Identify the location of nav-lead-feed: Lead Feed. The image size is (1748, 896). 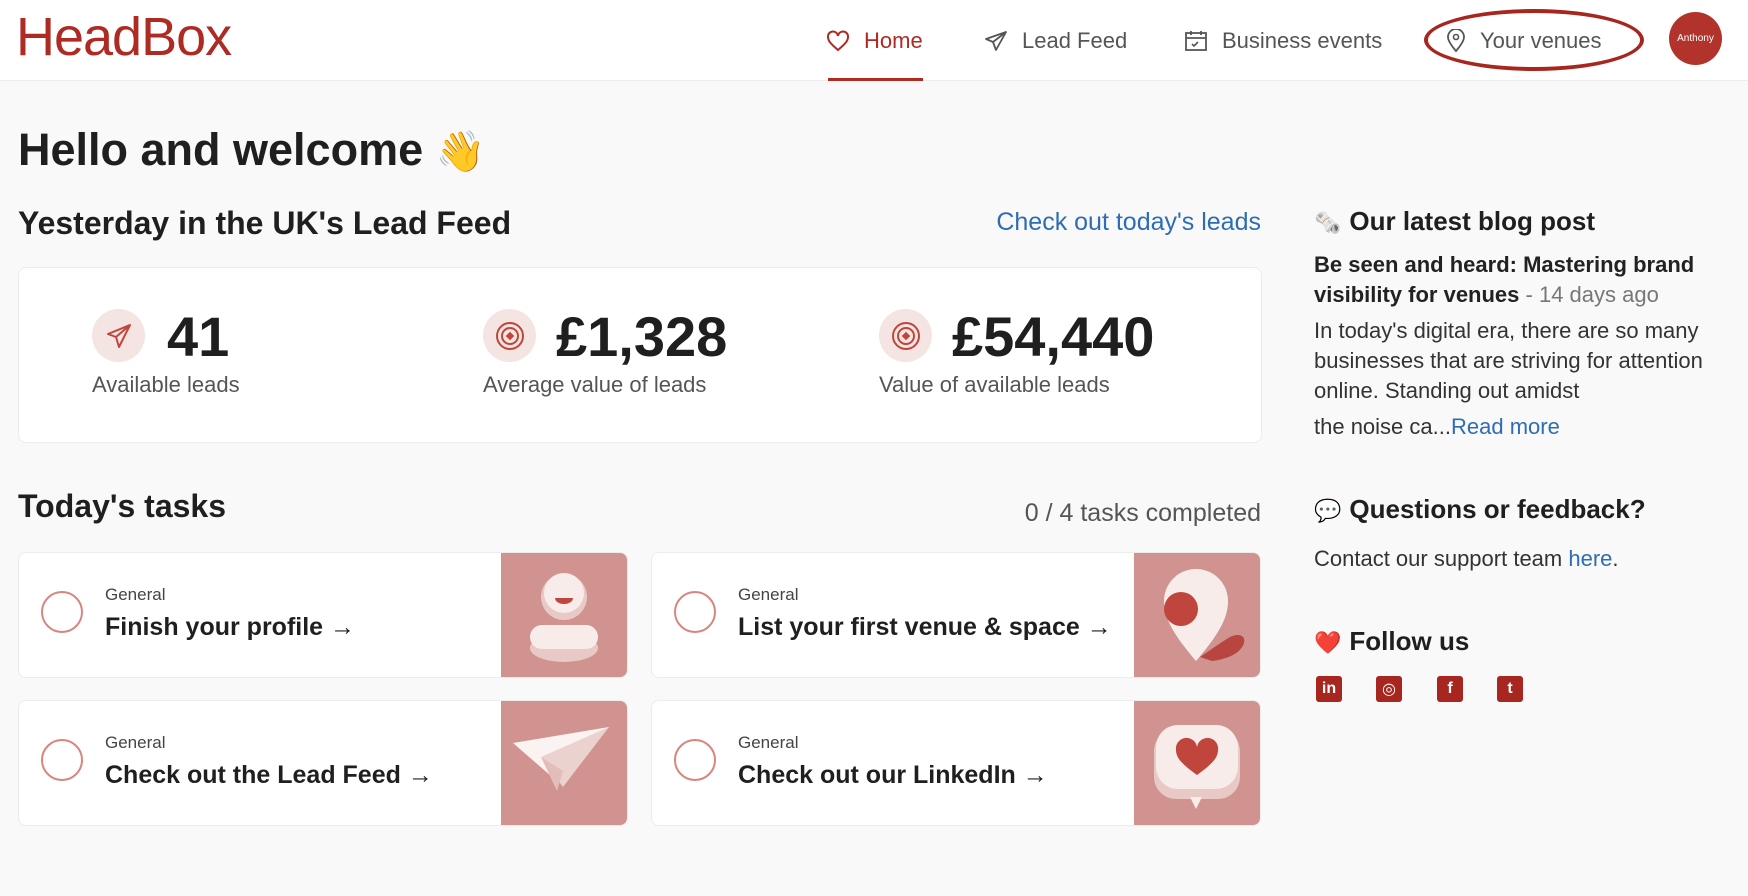
(1055, 40).